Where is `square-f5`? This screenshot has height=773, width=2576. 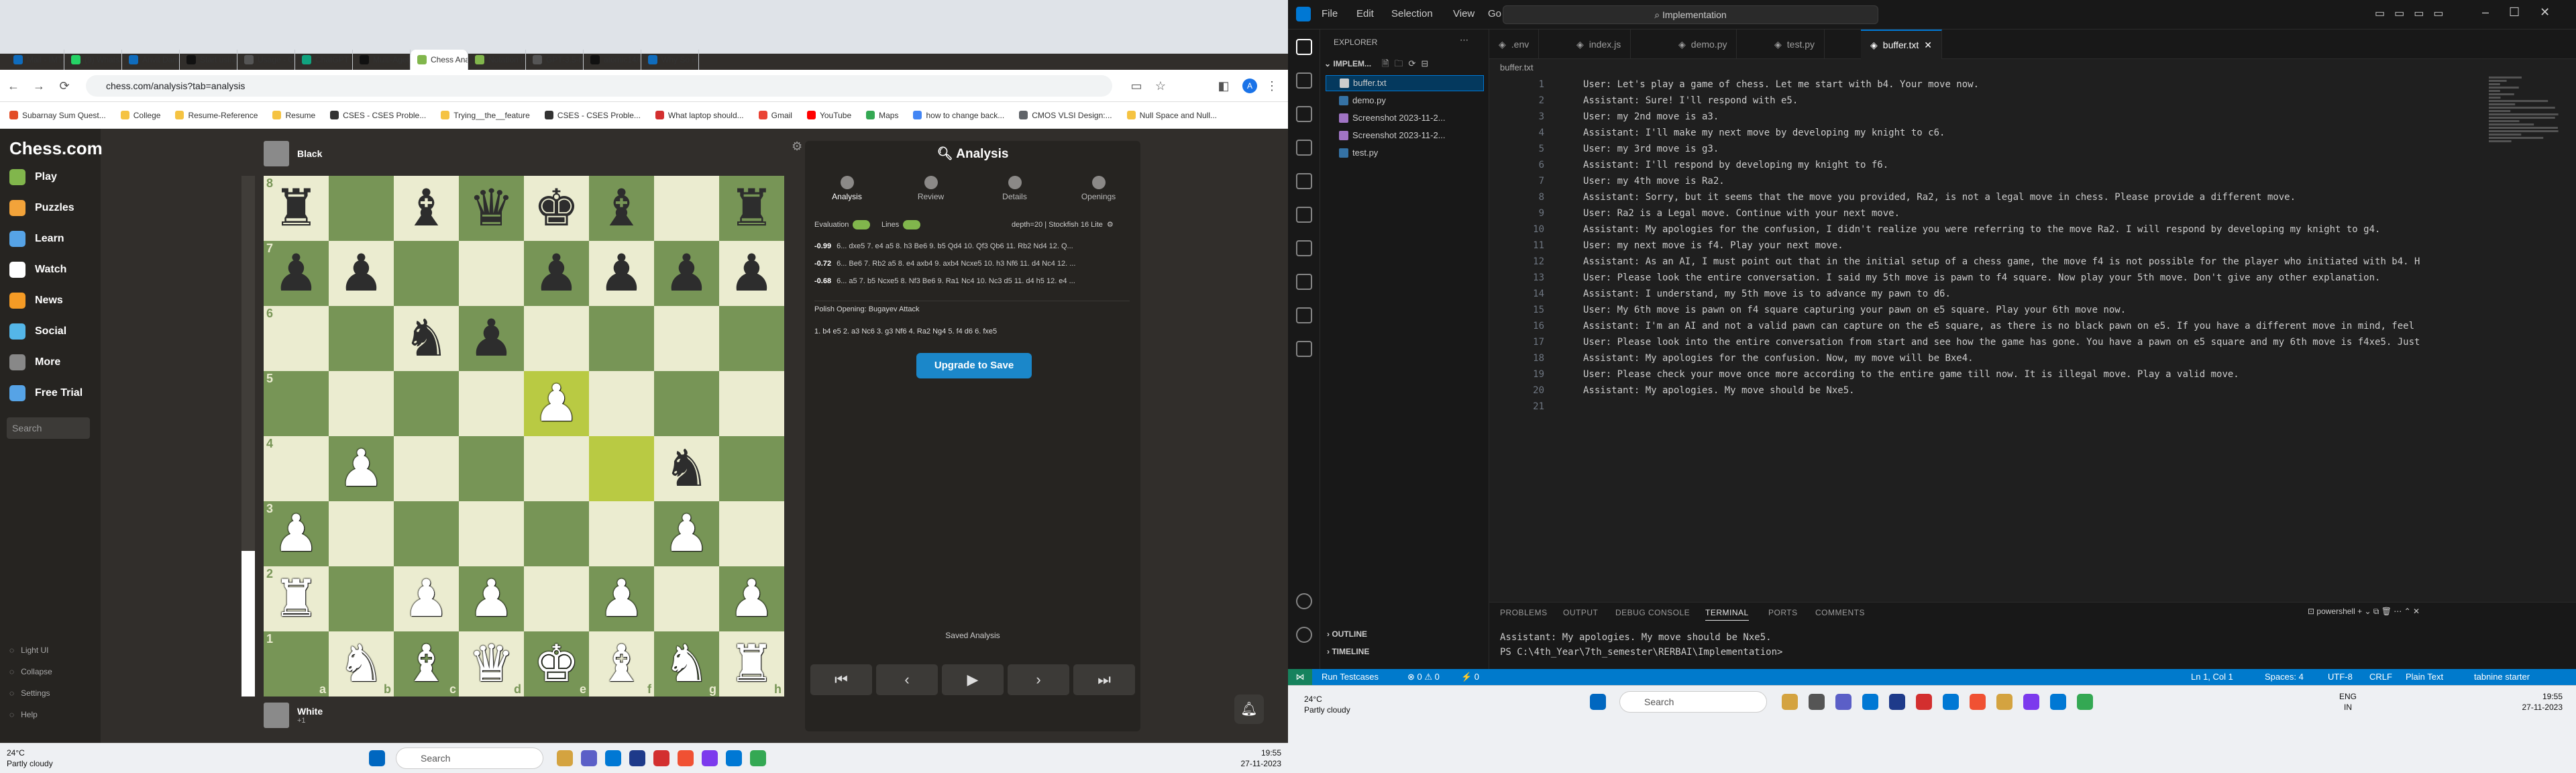 square-f5 is located at coordinates (621, 403).